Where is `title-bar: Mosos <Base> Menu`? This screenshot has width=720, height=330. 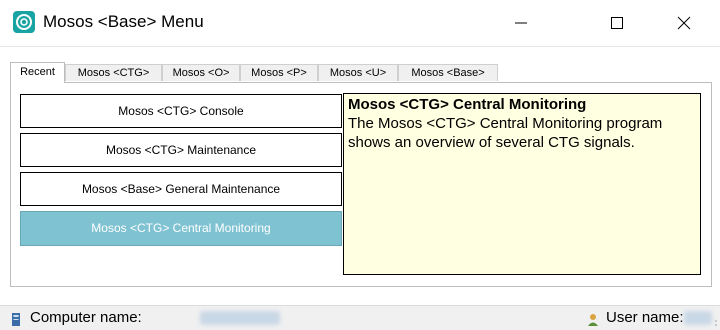
title-bar: Mosos <Base> Menu is located at coordinates (360, 23).